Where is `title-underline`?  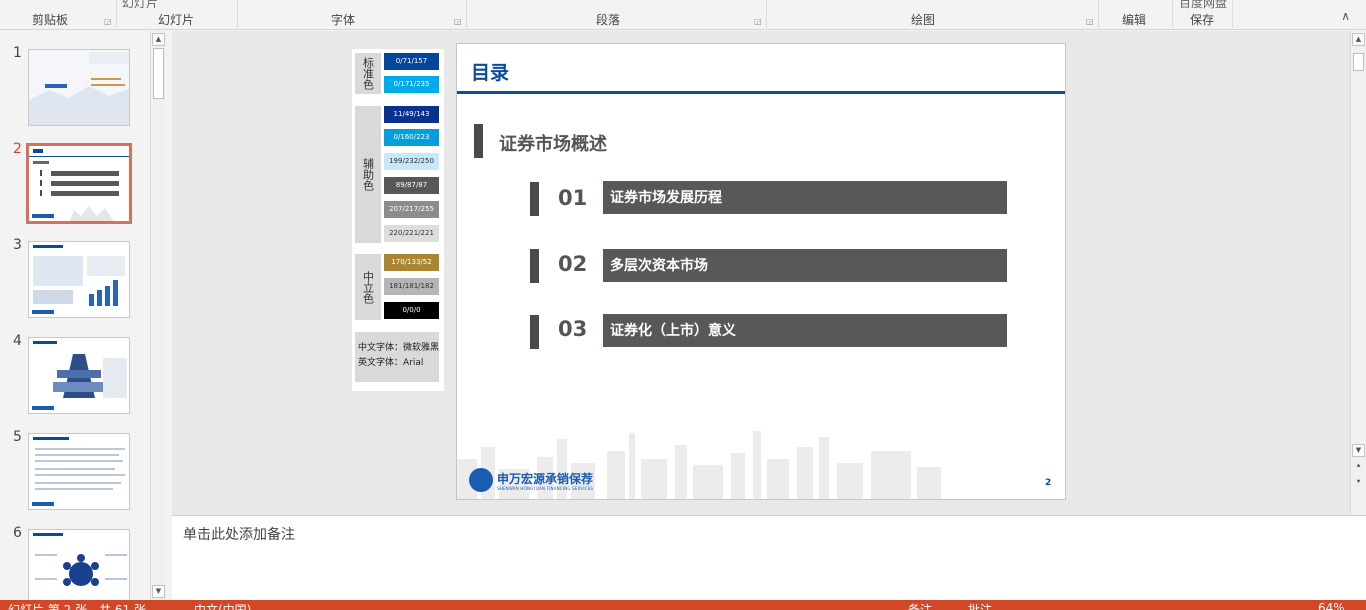 title-underline is located at coordinates (761, 92).